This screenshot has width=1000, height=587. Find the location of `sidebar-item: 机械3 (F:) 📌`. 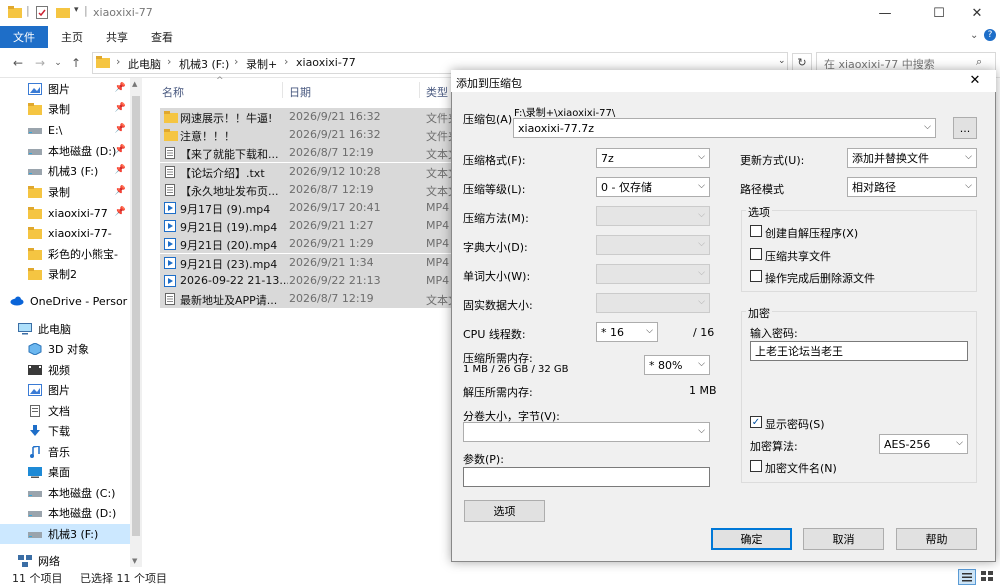

sidebar-item: 机械3 (F:) 📌 is located at coordinates (71, 171).